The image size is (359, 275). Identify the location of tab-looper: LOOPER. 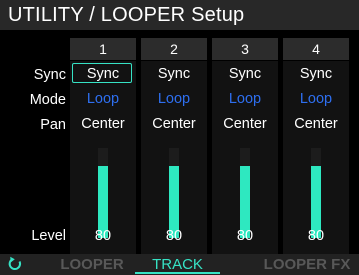
(92, 264).